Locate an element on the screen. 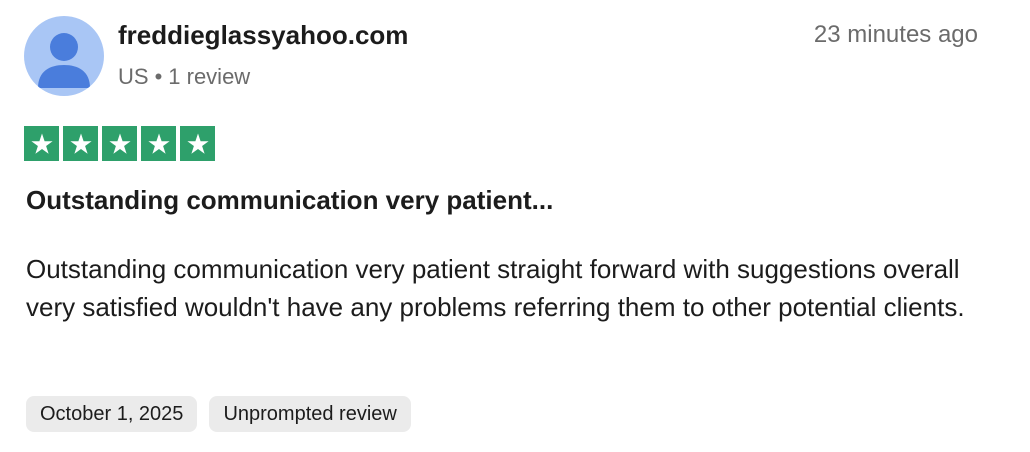 Image resolution: width=1030 pixels, height=452 pixels. experience-date-badge: October 1, 2025 is located at coordinates (112, 414).